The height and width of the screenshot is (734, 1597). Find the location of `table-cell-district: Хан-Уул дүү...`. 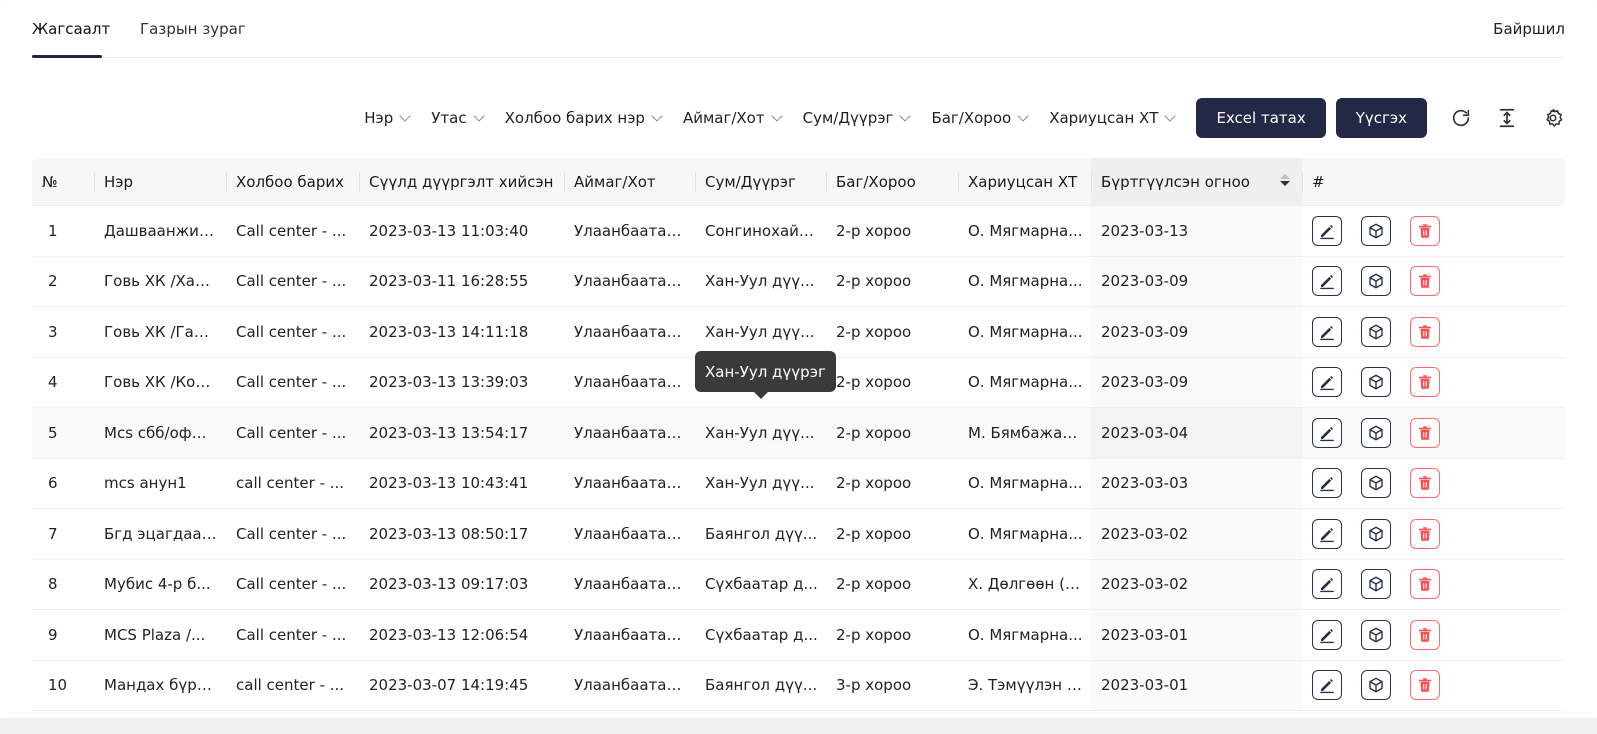

table-cell-district: Хан-Уул дүү... is located at coordinates (760, 433).